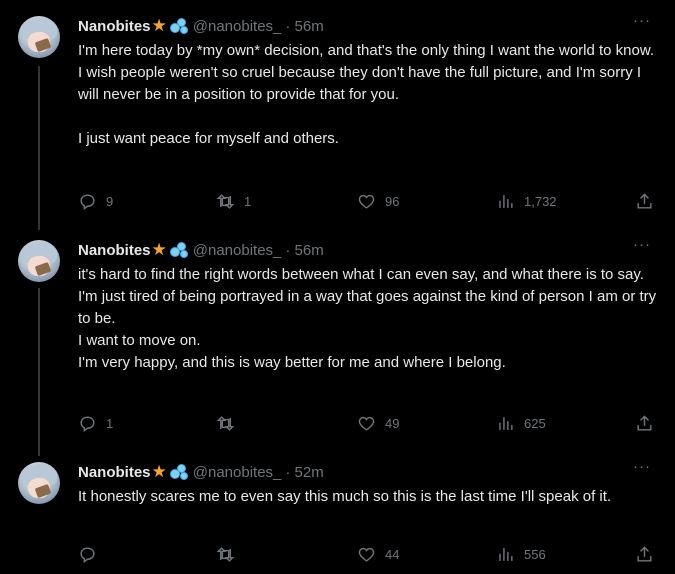  What do you see at coordinates (378, 201) in the screenshot?
I see `like-button: 96` at bounding box center [378, 201].